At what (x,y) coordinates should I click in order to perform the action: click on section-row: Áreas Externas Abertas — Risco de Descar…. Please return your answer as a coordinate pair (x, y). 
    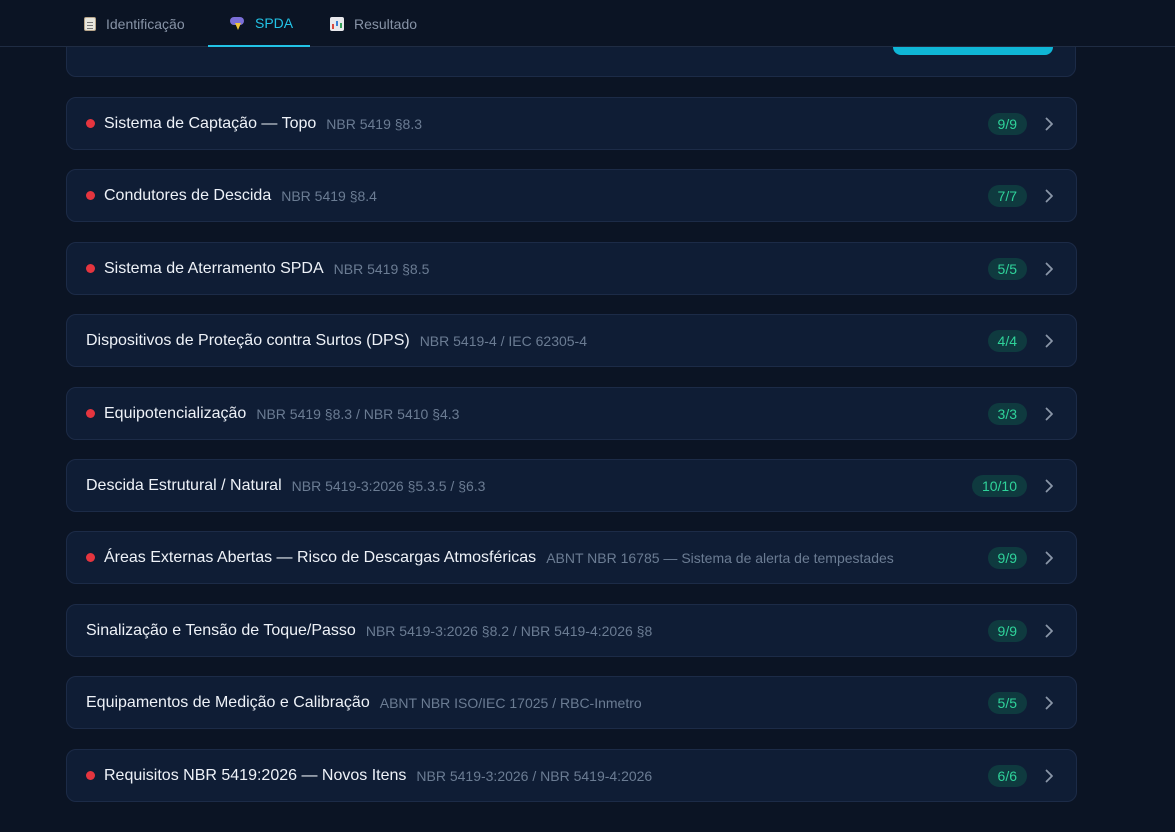
    Looking at the image, I should click on (571, 557).